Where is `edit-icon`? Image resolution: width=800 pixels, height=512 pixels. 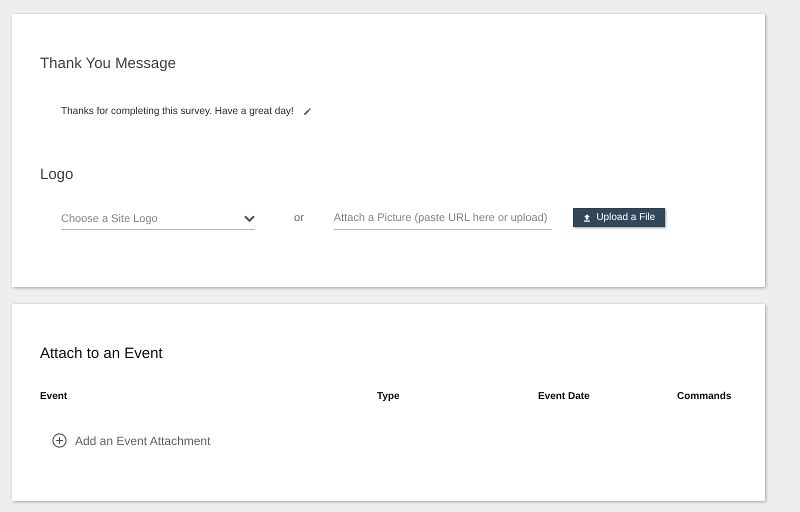
edit-icon is located at coordinates (307, 111).